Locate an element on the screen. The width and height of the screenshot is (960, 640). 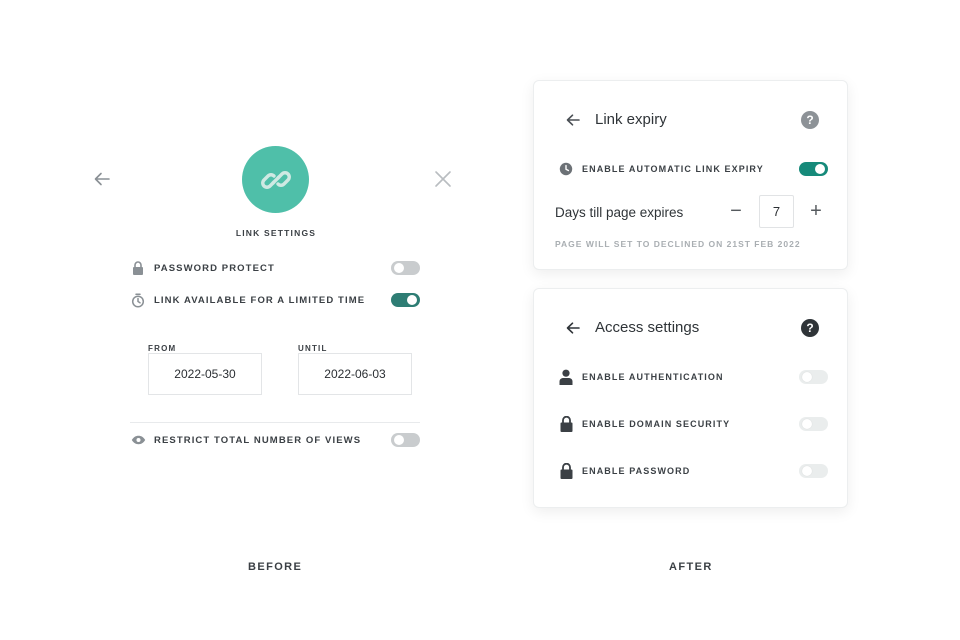
days-input: 7 is located at coordinates (776, 211).